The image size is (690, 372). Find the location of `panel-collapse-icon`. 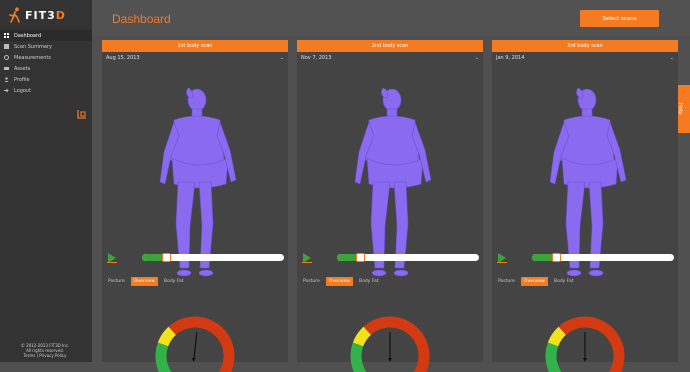

panel-collapse-icon is located at coordinates (82, 114).